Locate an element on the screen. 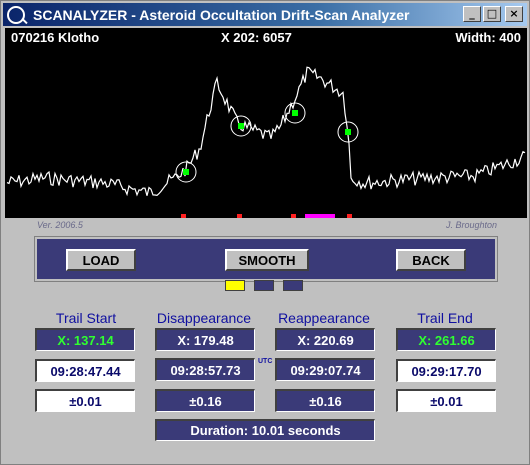  trail-end-heading: Trail End is located at coordinates (445, 318).